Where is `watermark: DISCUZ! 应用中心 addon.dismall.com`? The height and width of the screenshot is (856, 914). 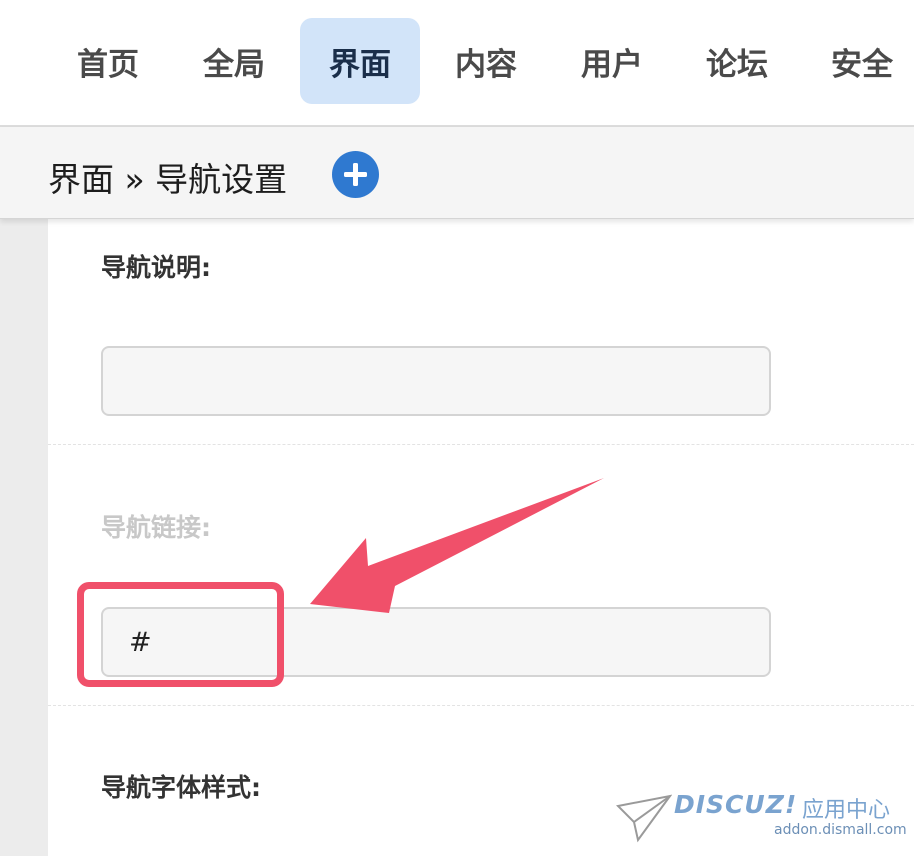
watermark: DISCUZ! 应用中心 addon.dismall.com is located at coordinates (761, 819).